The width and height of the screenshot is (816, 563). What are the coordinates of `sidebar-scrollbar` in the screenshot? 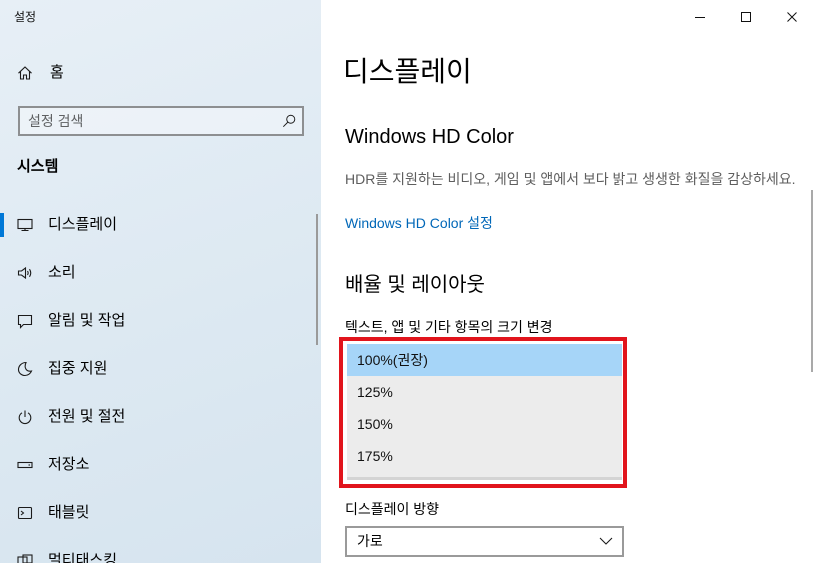 It's located at (317, 279).